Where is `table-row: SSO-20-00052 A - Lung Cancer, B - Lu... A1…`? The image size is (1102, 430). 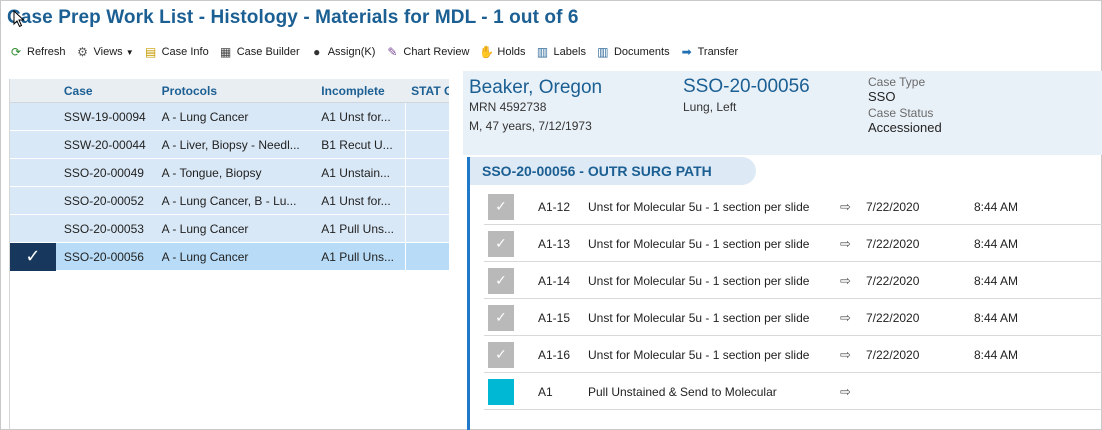 table-row: SSO-20-00052 A - Lung Cancer, B - Lu... A1… is located at coordinates (229, 200).